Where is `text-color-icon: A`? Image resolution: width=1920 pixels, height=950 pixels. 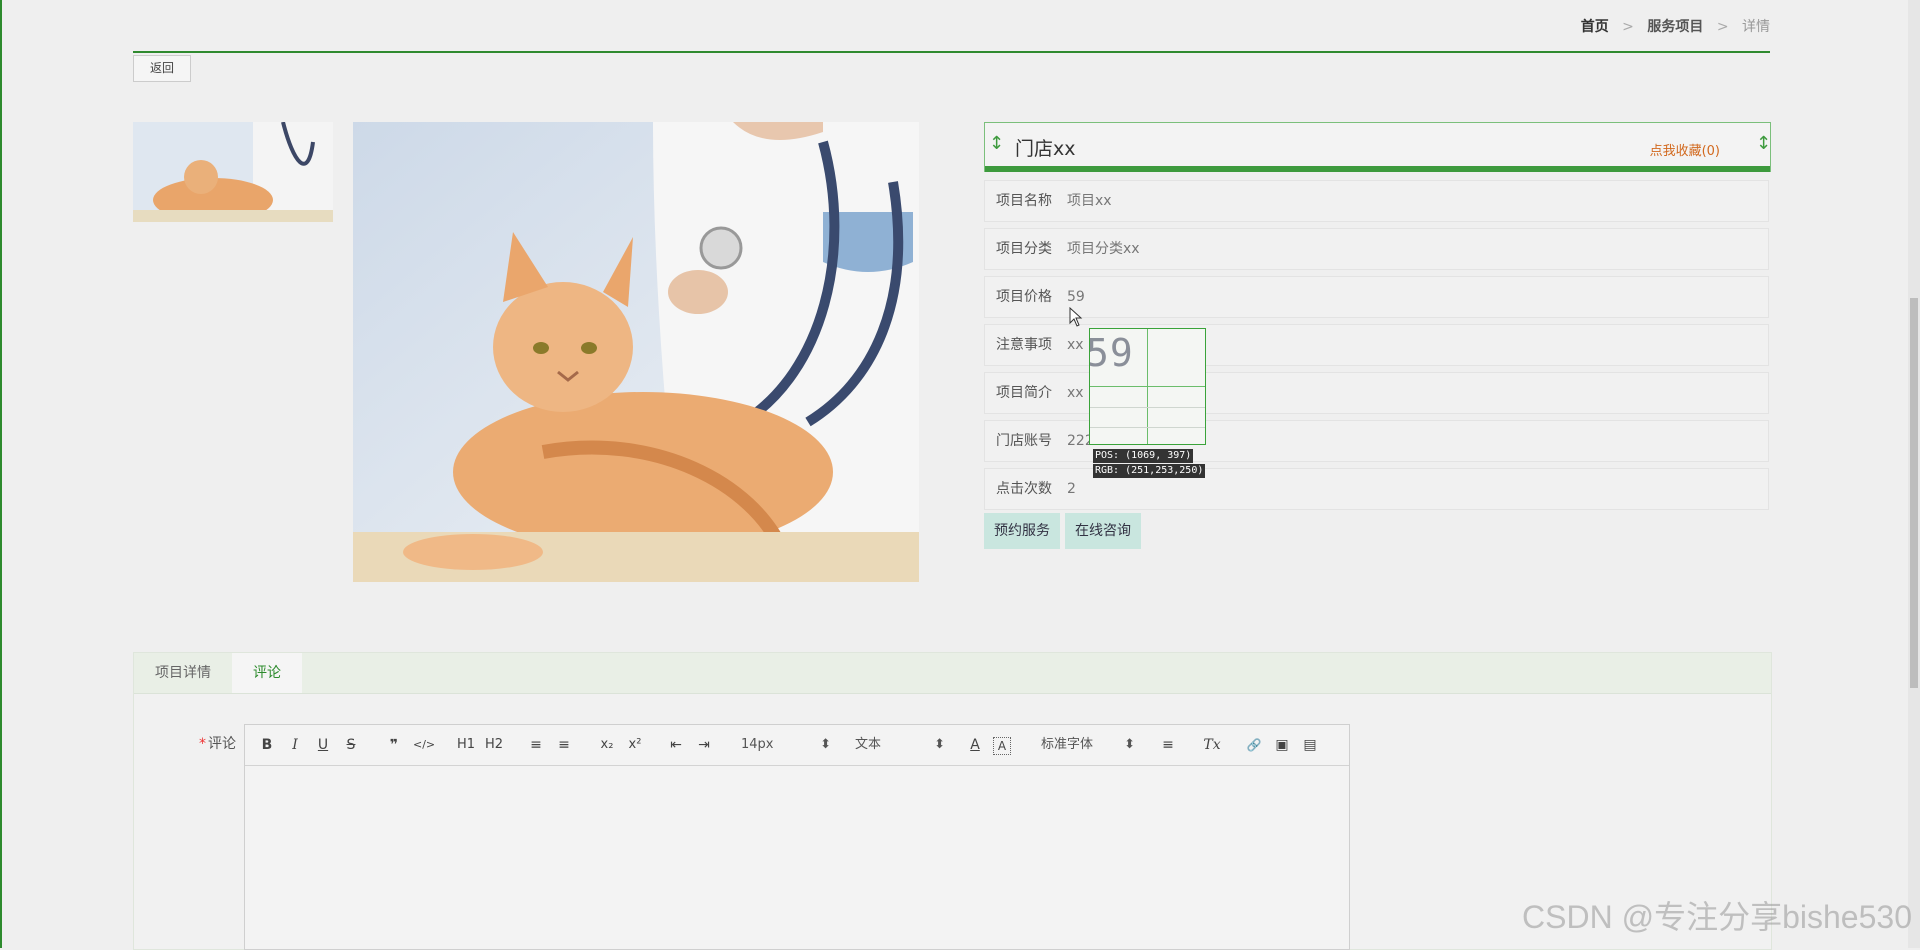
text-color-icon: A is located at coordinates (975, 745).